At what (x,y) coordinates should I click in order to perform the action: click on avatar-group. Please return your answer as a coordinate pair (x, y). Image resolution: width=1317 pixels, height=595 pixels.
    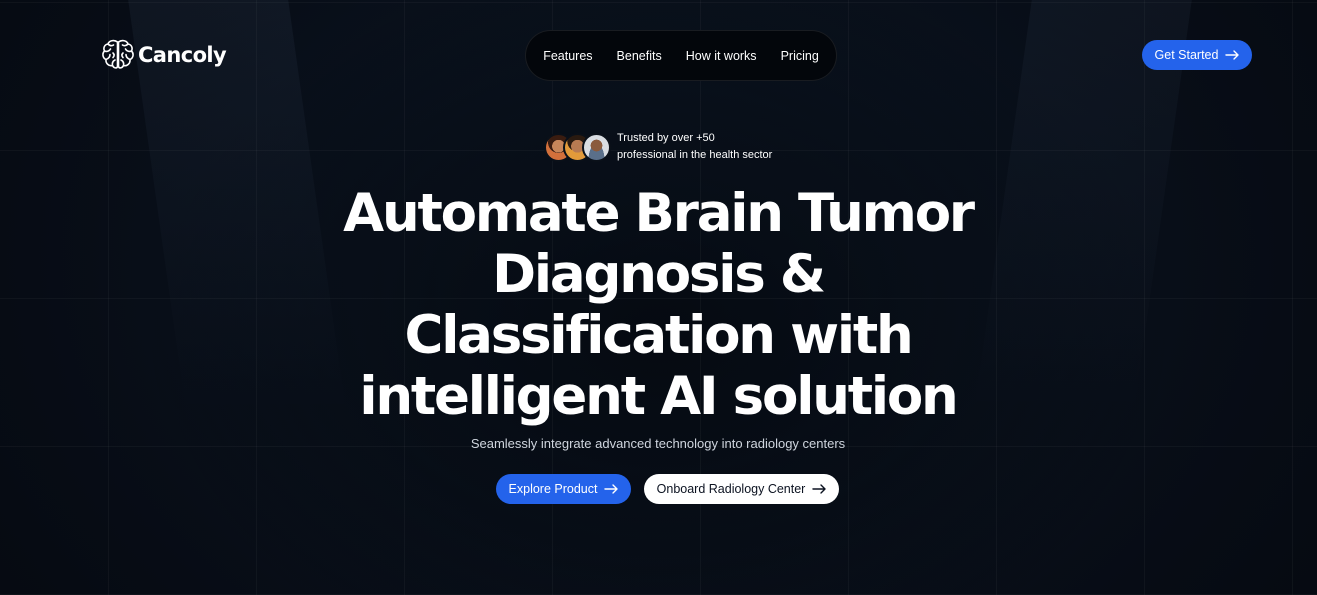
    Looking at the image, I should click on (577, 147).